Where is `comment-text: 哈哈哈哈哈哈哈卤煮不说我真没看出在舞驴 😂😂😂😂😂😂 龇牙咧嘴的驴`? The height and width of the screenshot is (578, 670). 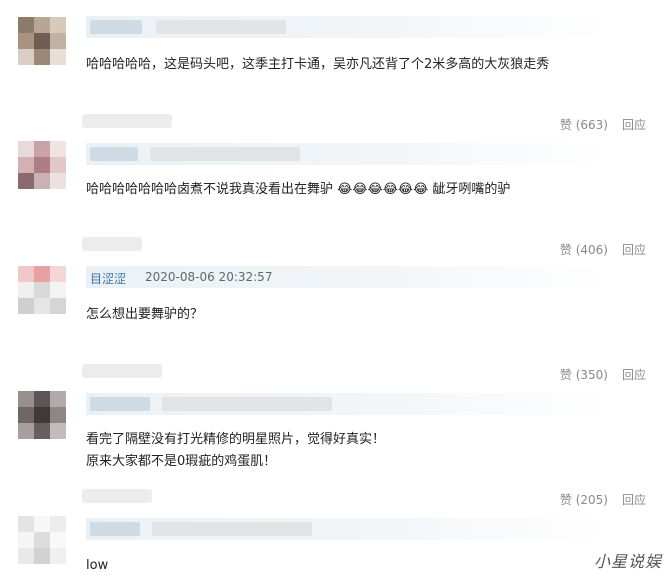 comment-text: 哈哈哈哈哈哈哈卤煮不说我真没看出在舞驴 😂😂😂😂😂😂 龇牙咧嘴的驴 is located at coordinates (298, 189).